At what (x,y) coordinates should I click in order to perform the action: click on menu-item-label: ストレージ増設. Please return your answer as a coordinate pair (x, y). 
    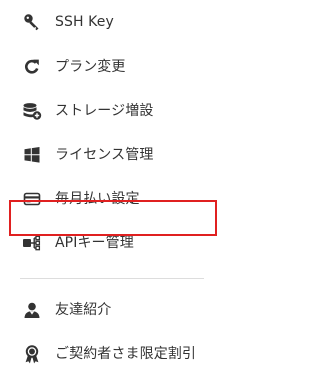
    Looking at the image, I should click on (104, 111).